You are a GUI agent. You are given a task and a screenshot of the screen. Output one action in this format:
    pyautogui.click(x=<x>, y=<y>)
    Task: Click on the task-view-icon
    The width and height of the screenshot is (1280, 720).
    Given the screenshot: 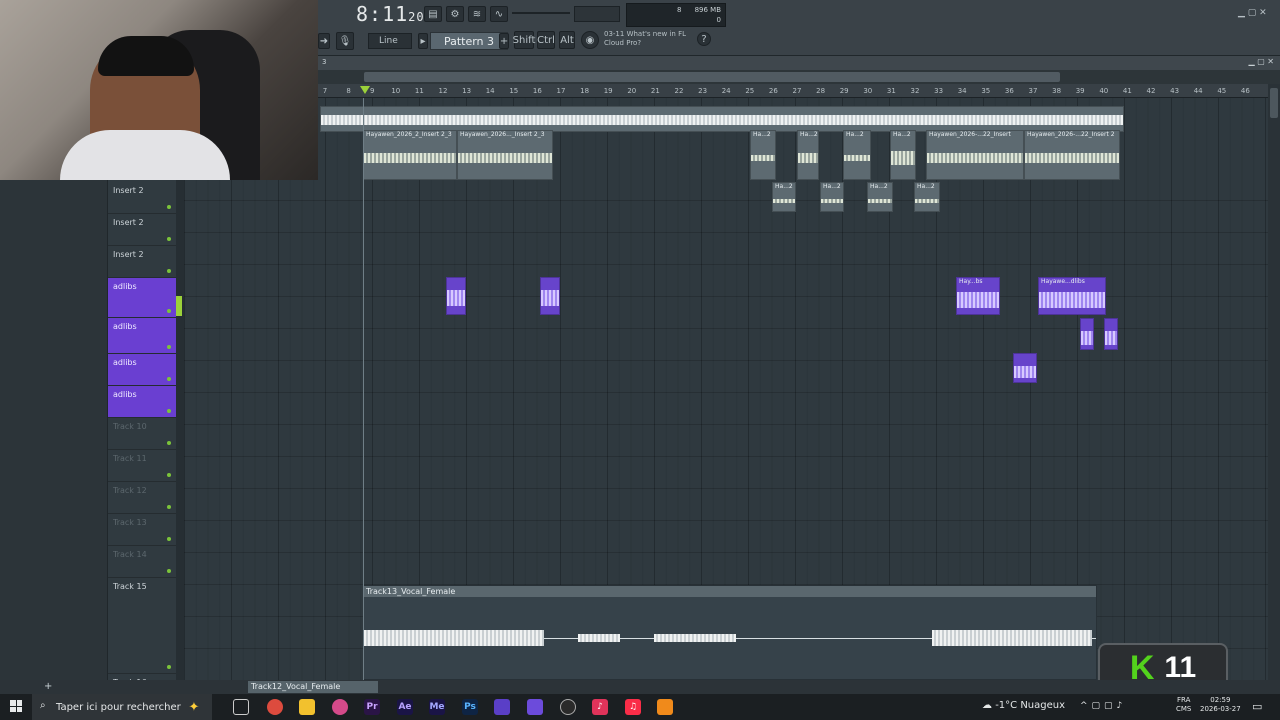 What is the action you would take?
    pyautogui.click(x=241, y=707)
    